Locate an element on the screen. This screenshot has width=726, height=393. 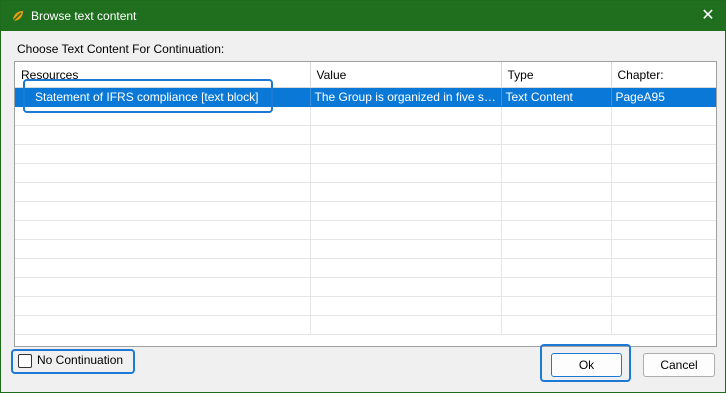
no-continuation-checkbox-group: No Continuation is located at coordinates (72, 360).